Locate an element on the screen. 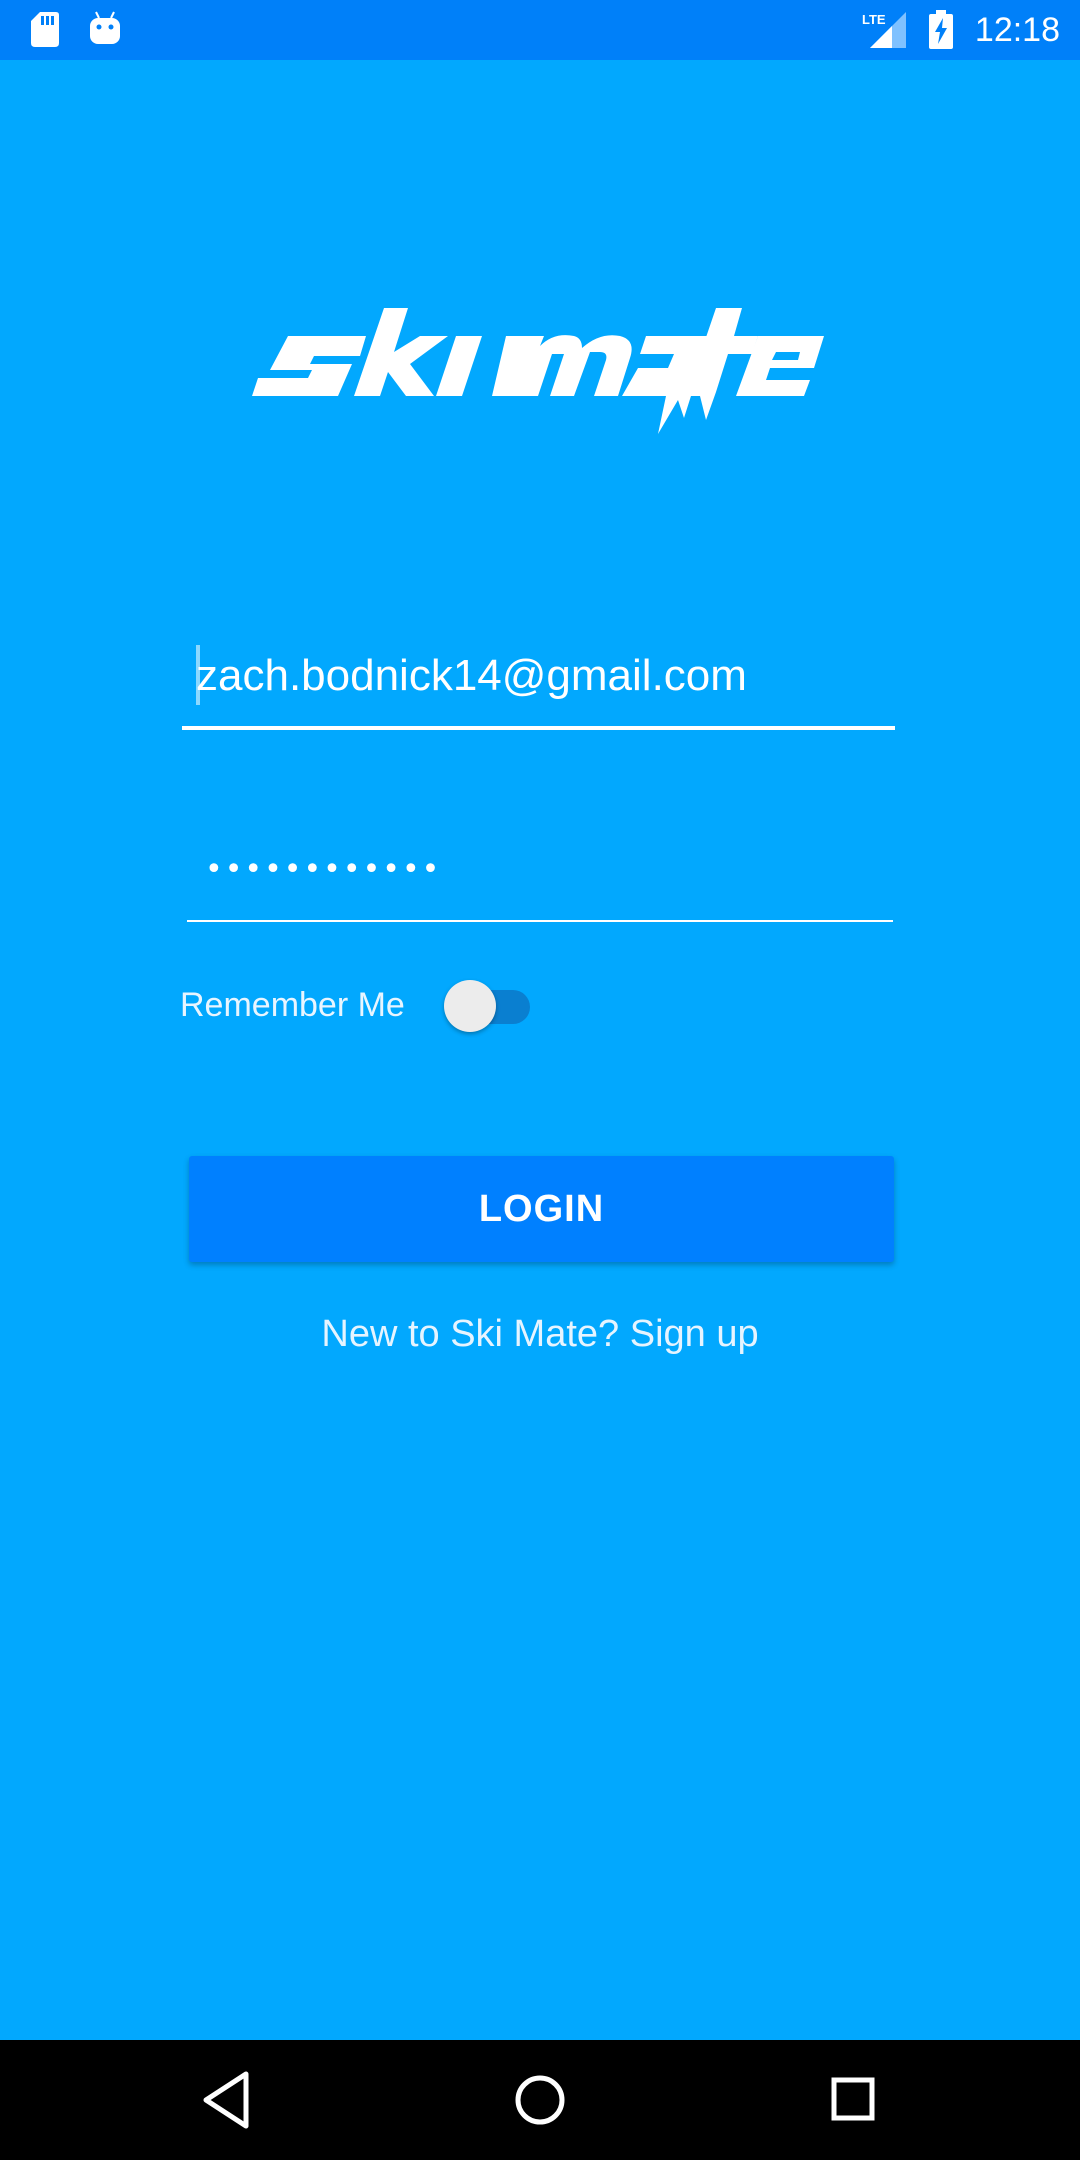 The image size is (1080, 2160). signup-link: New to Ski Mate? Sign up is located at coordinates (540, 1334).